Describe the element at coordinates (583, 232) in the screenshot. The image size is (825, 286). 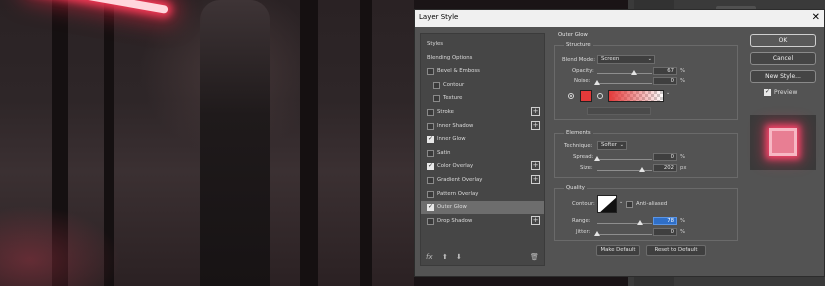
I see `jitter-label: Jitter:` at that location.